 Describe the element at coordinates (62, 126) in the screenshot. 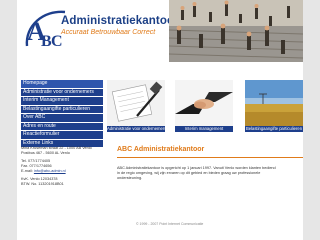

I see `nav-item-adres-route: Adres en route` at that location.